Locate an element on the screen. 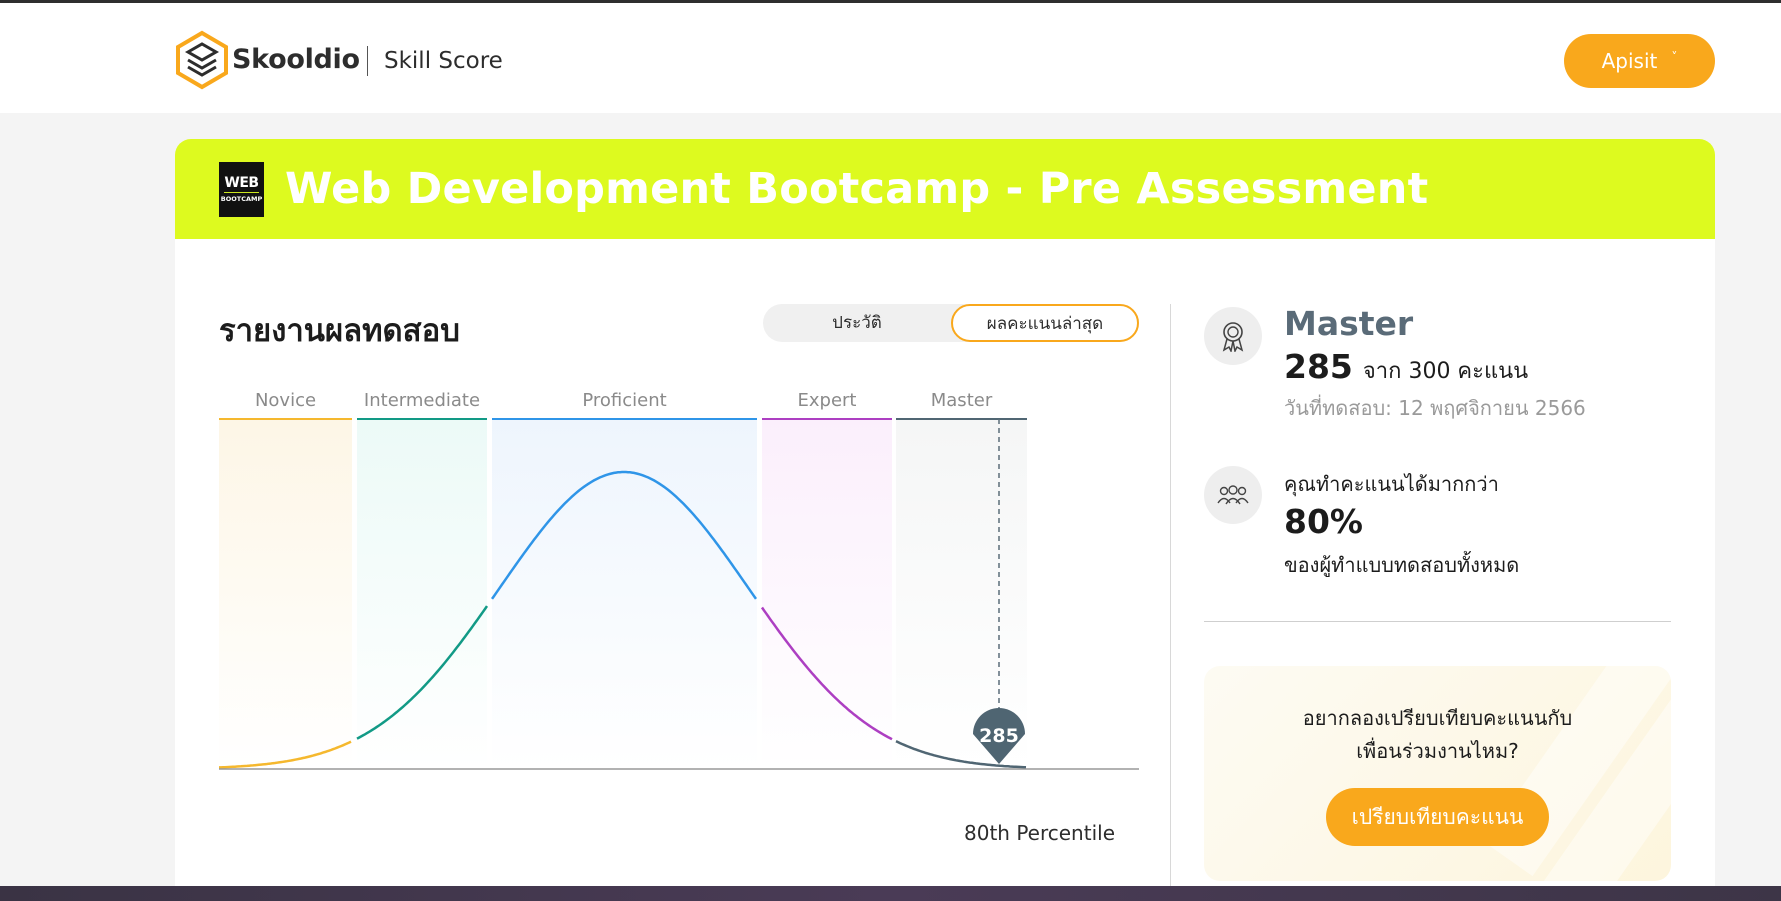  people-icon is located at coordinates (1233, 495).